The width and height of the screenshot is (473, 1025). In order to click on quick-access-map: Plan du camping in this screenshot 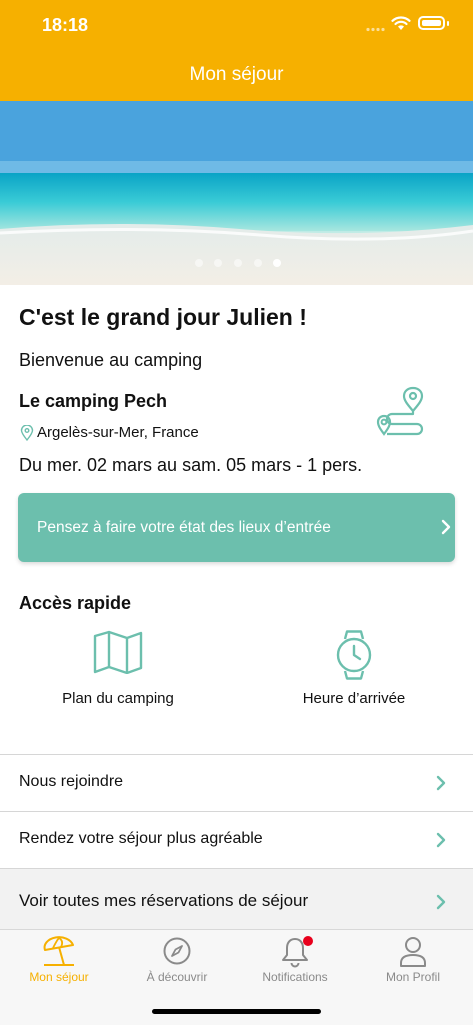, I will do `click(118, 668)`.